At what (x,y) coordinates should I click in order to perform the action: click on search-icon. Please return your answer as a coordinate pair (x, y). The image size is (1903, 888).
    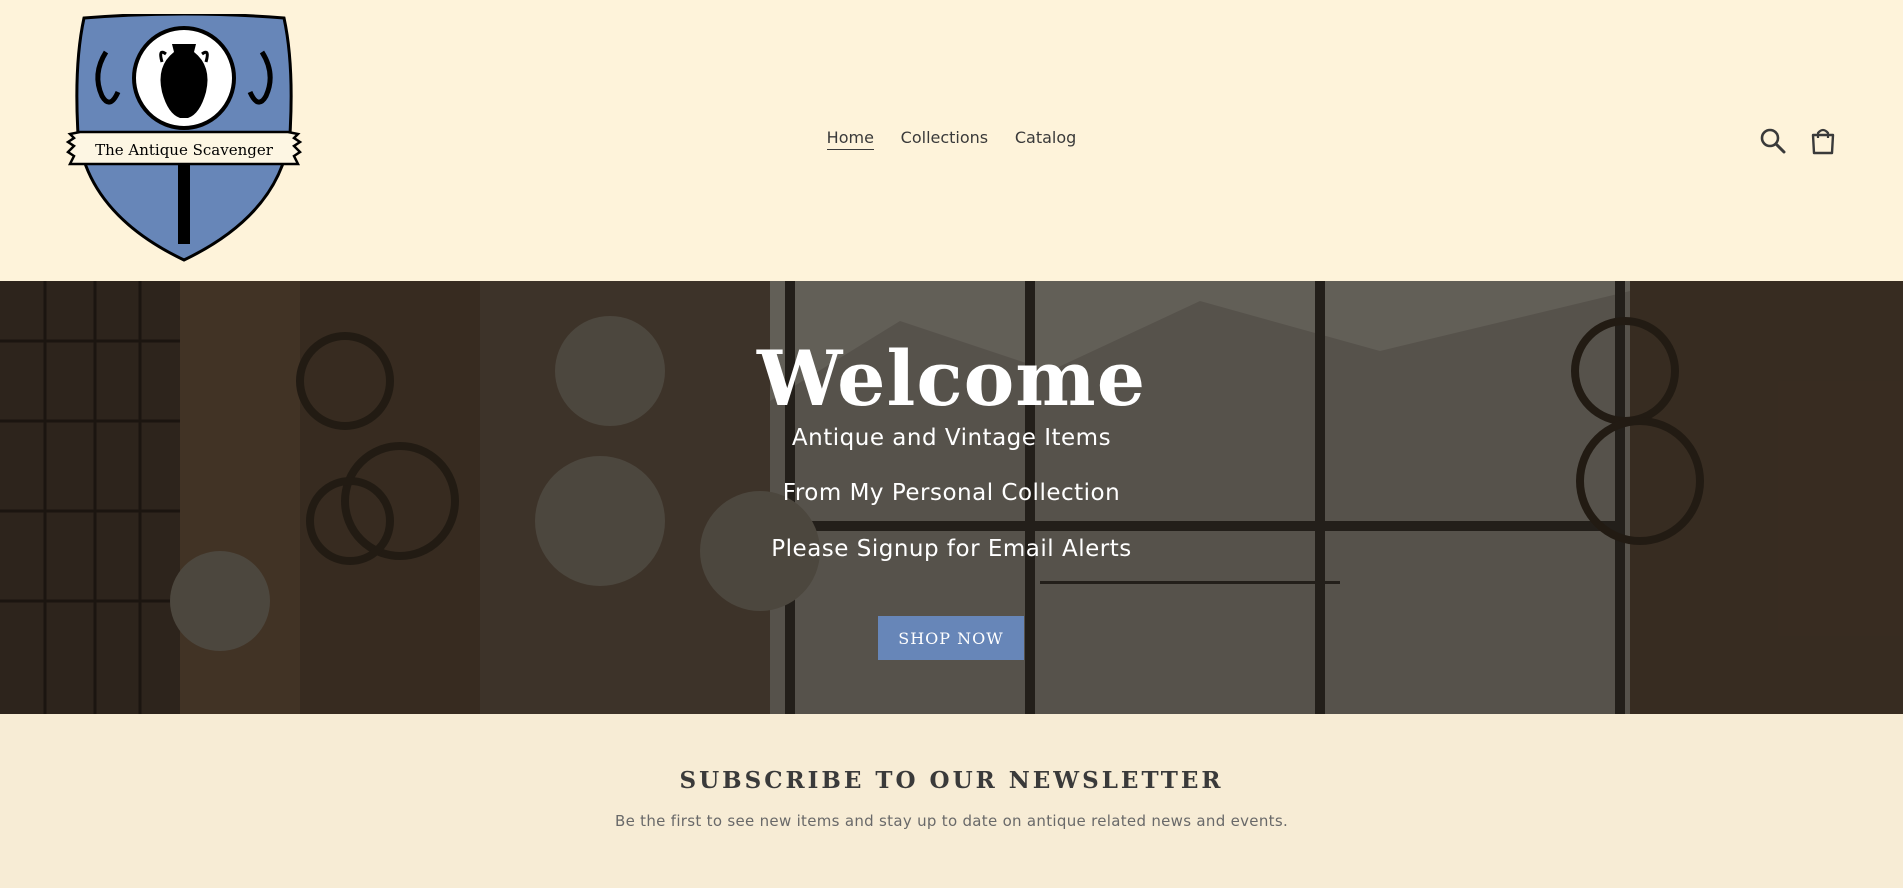
    Looking at the image, I should click on (1773, 141).